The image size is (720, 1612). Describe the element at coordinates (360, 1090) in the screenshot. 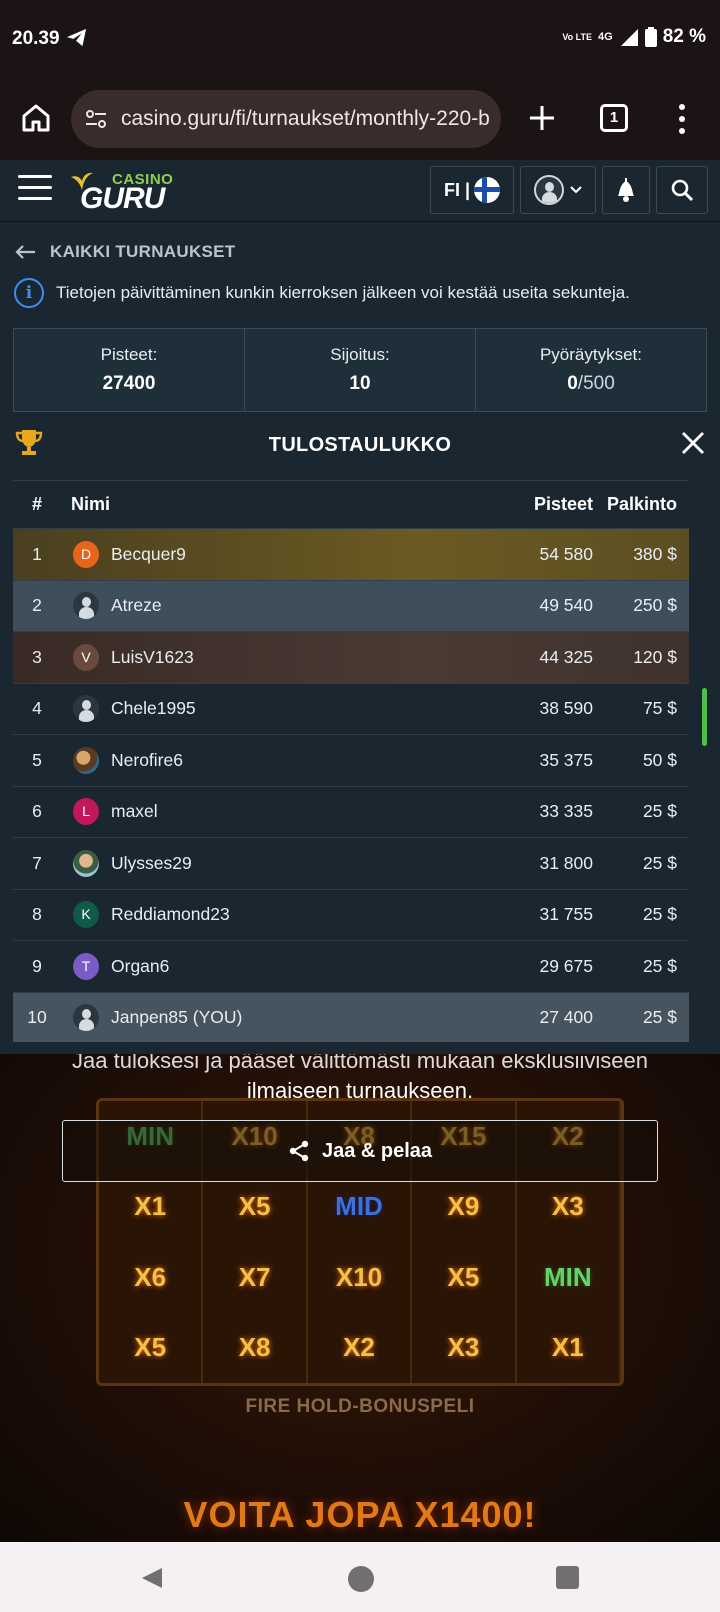

I see `promo-text-line2: ilmaiseen turnaukseen.` at that location.